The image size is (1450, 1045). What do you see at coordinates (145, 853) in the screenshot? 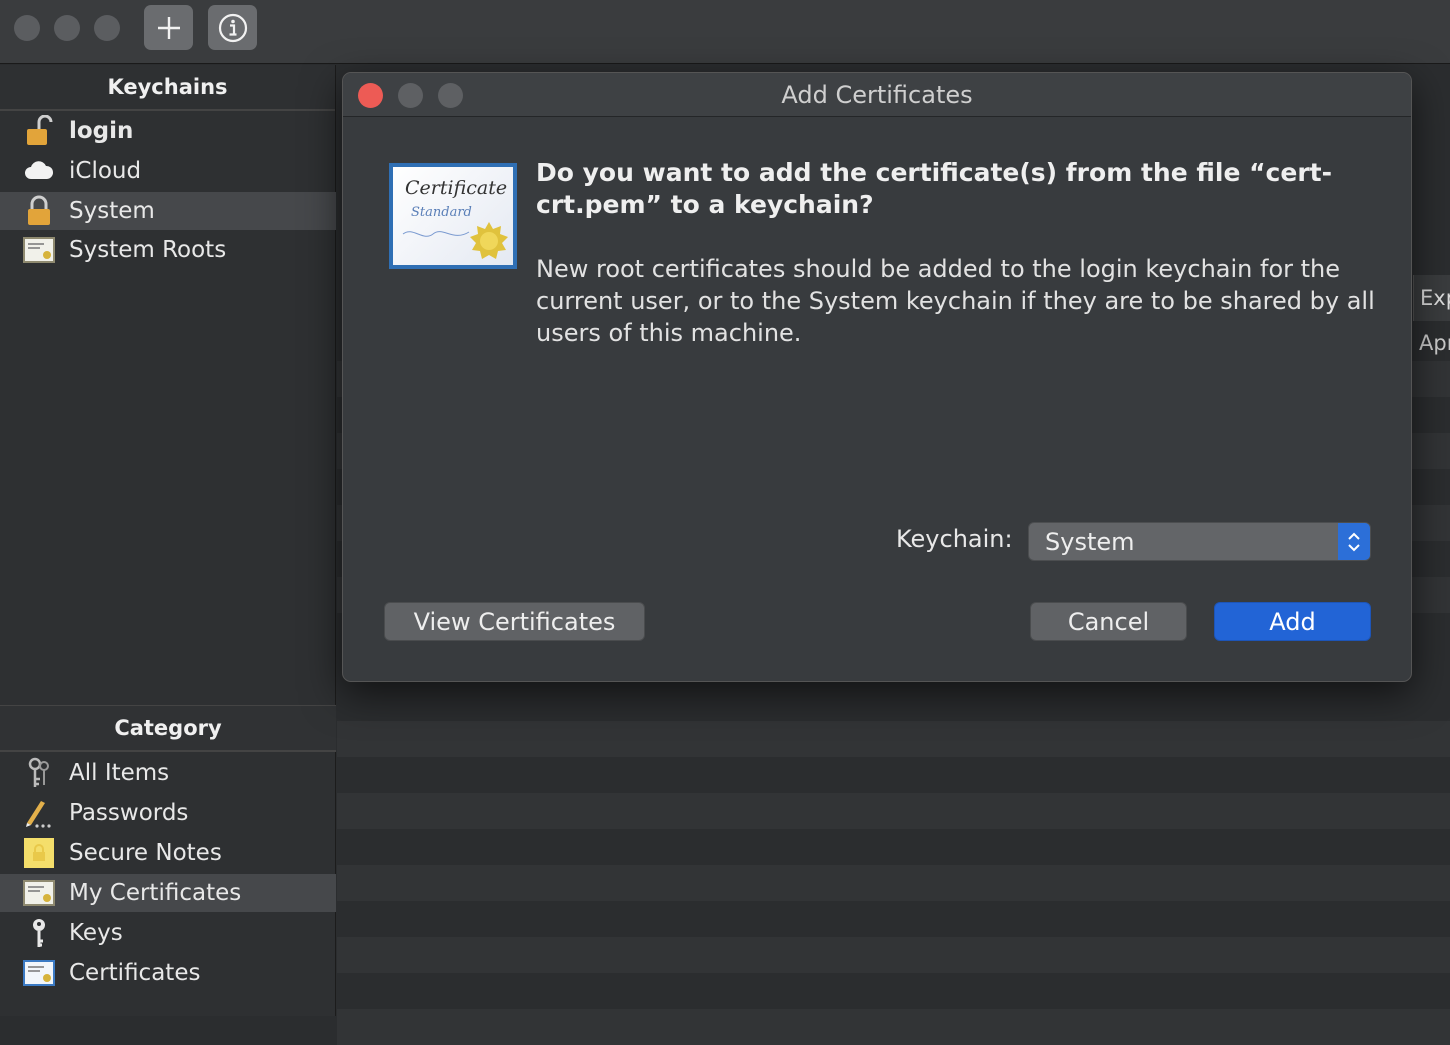
I see `sidebar-item-label: Secure Notes` at bounding box center [145, 853].